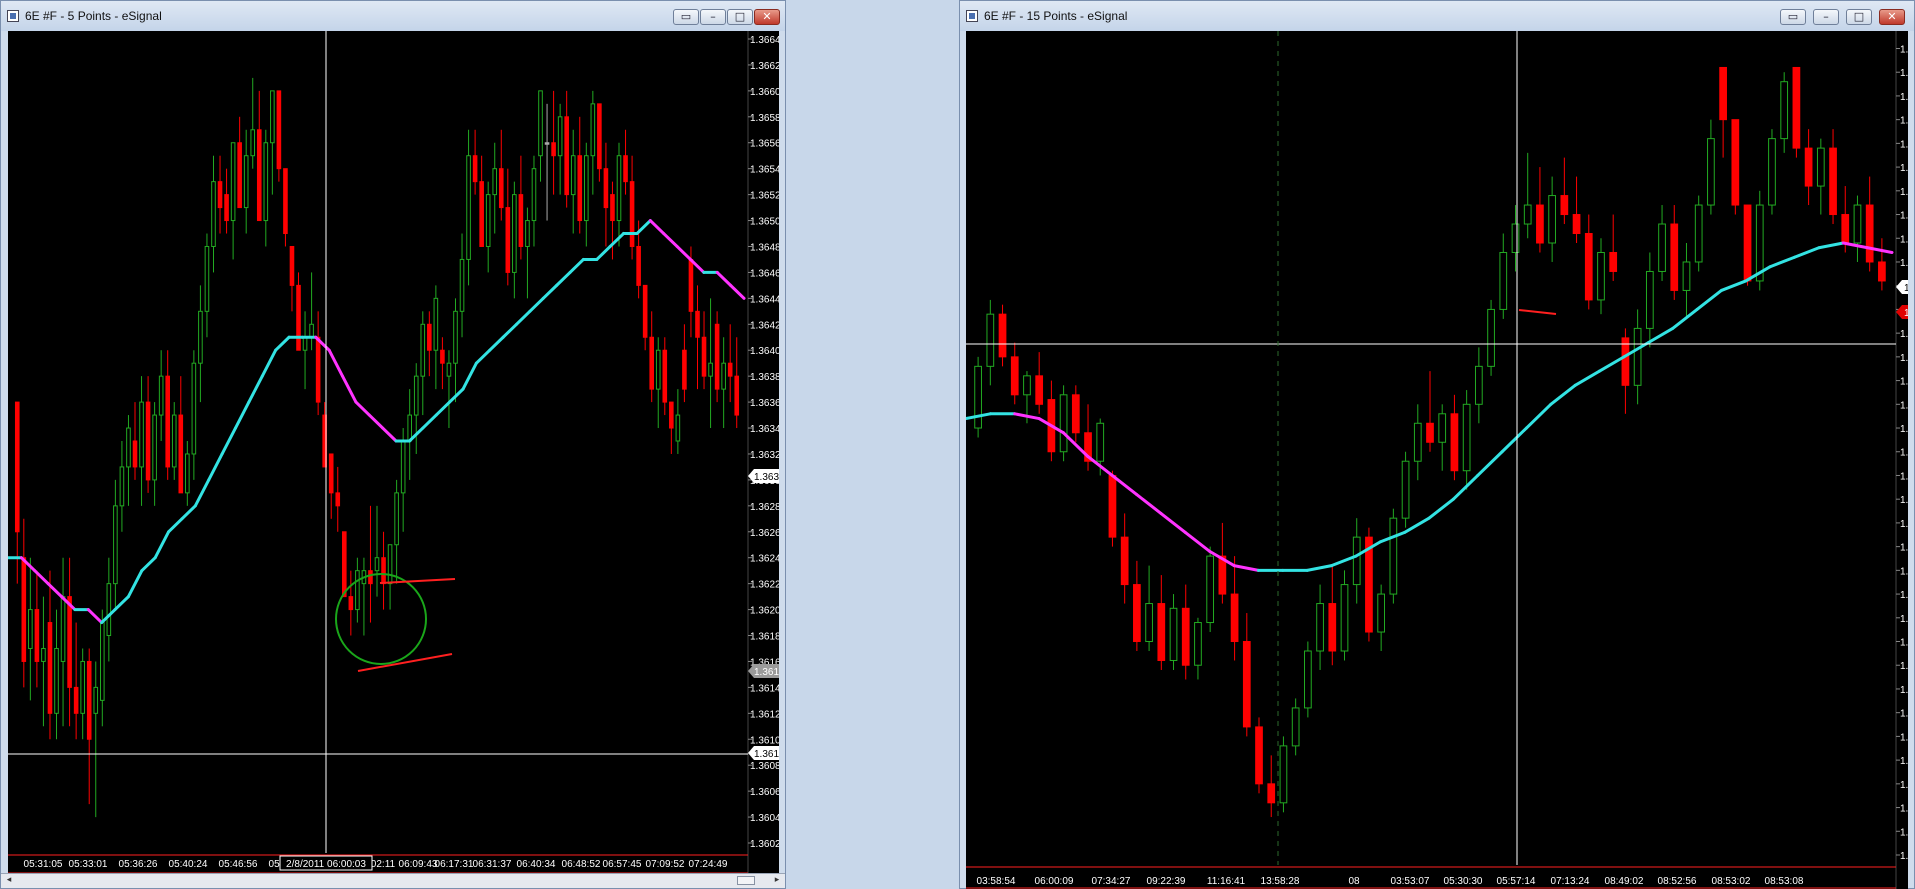 The height and width of the screenshot is (889, 1915). Describe the element at coordinates (1904, 453) in the screenshot. I see `y-tick-label: 1.3580` at that location.